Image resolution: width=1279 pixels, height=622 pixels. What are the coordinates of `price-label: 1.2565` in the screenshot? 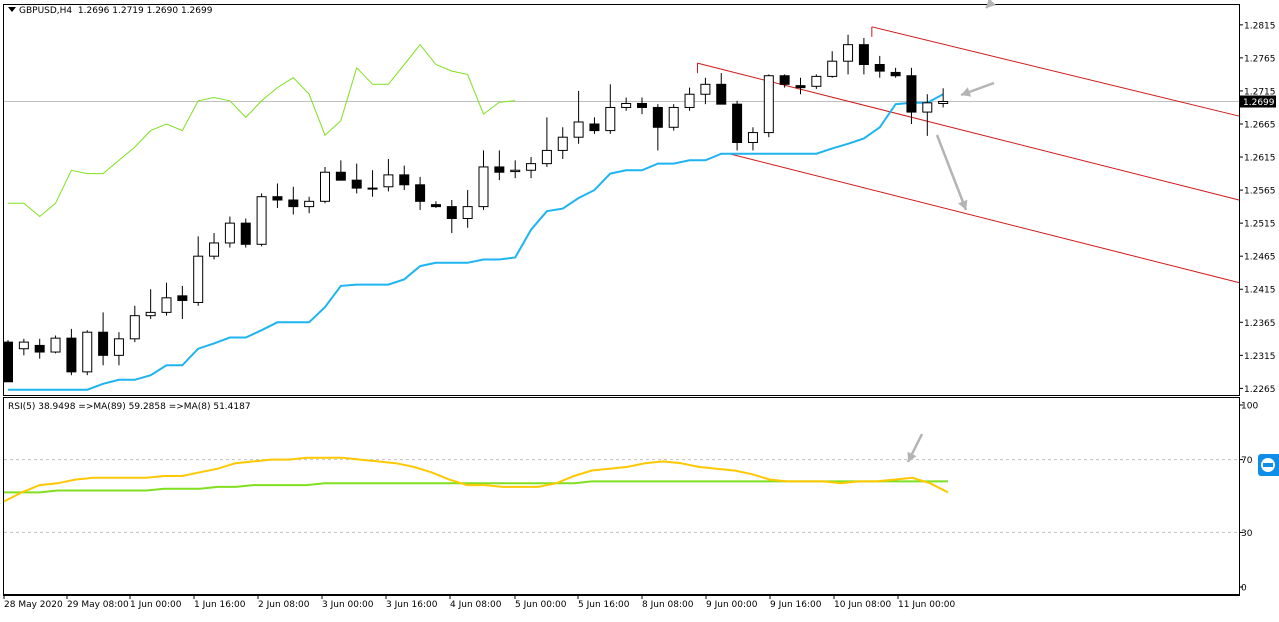 It's located at (1260, 192).